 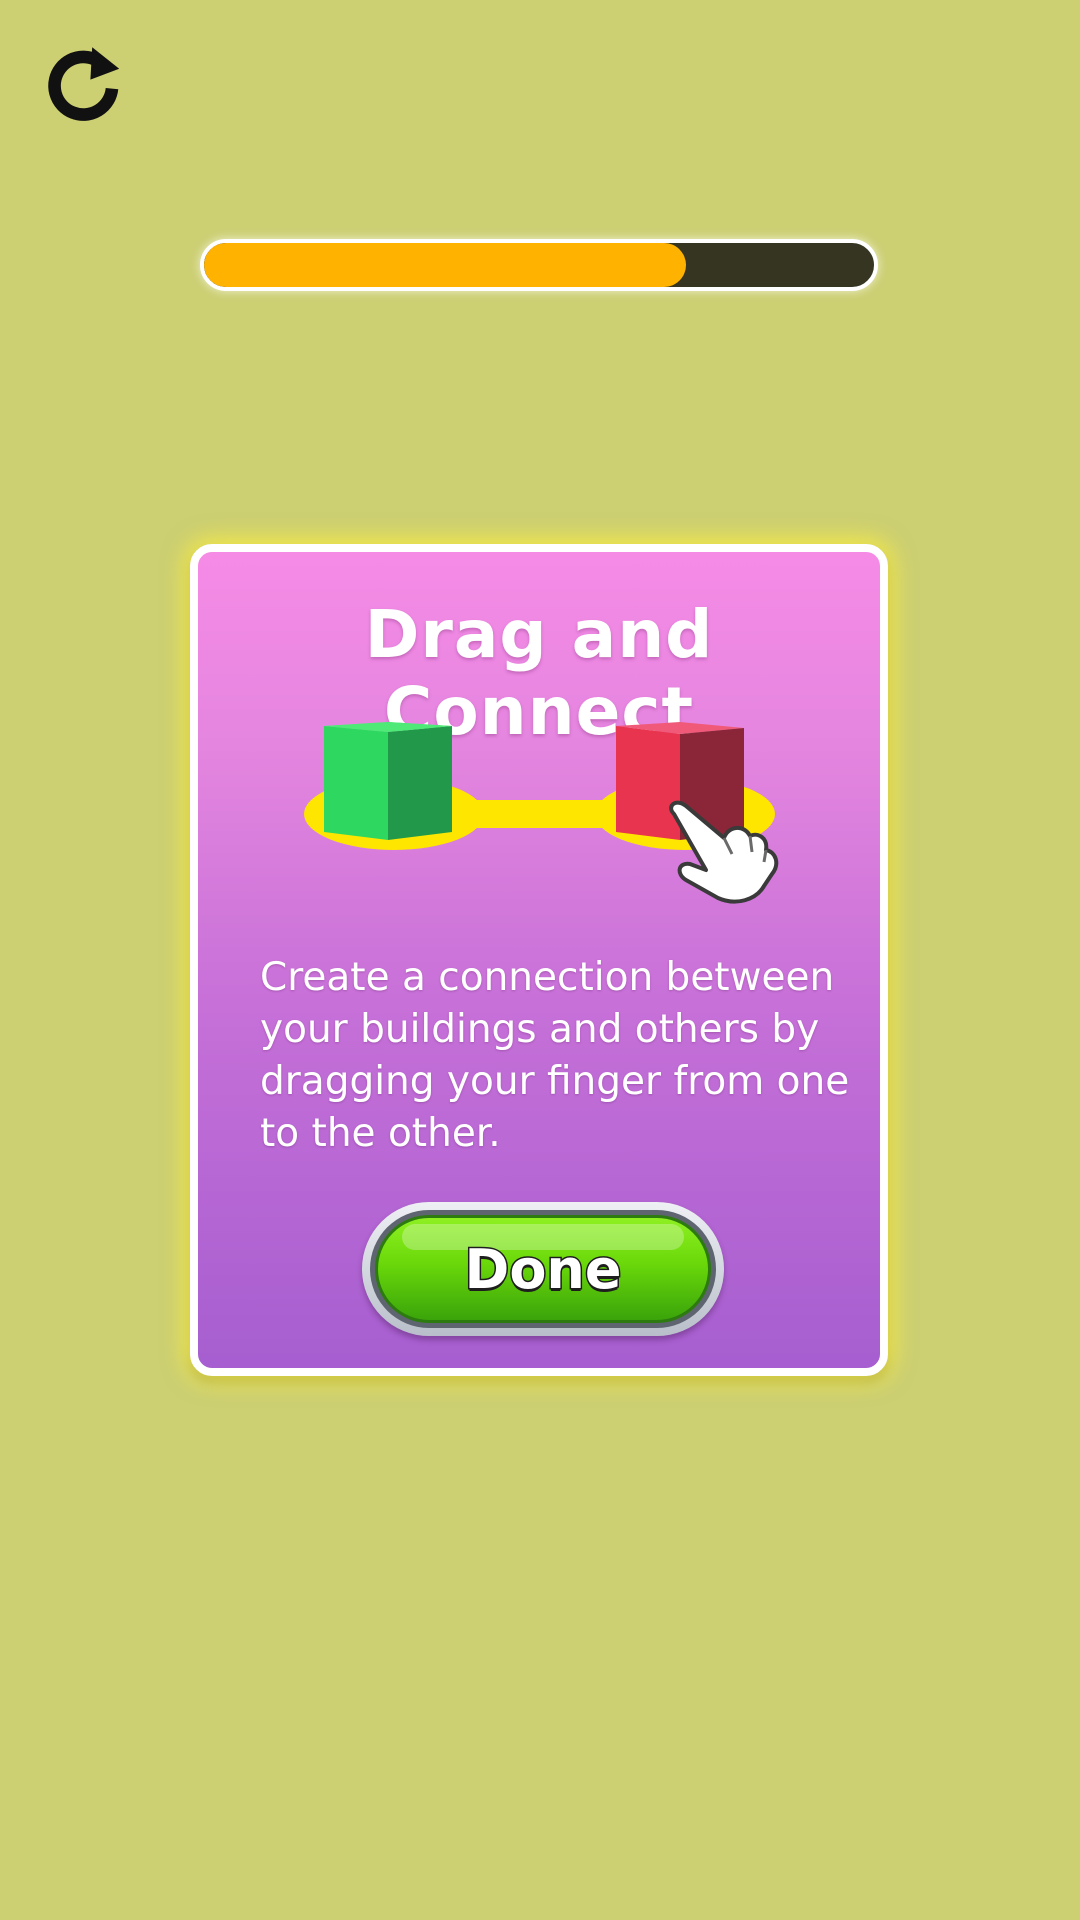 I want to click on done-button-label: Done, so click(x=543, y=1269).